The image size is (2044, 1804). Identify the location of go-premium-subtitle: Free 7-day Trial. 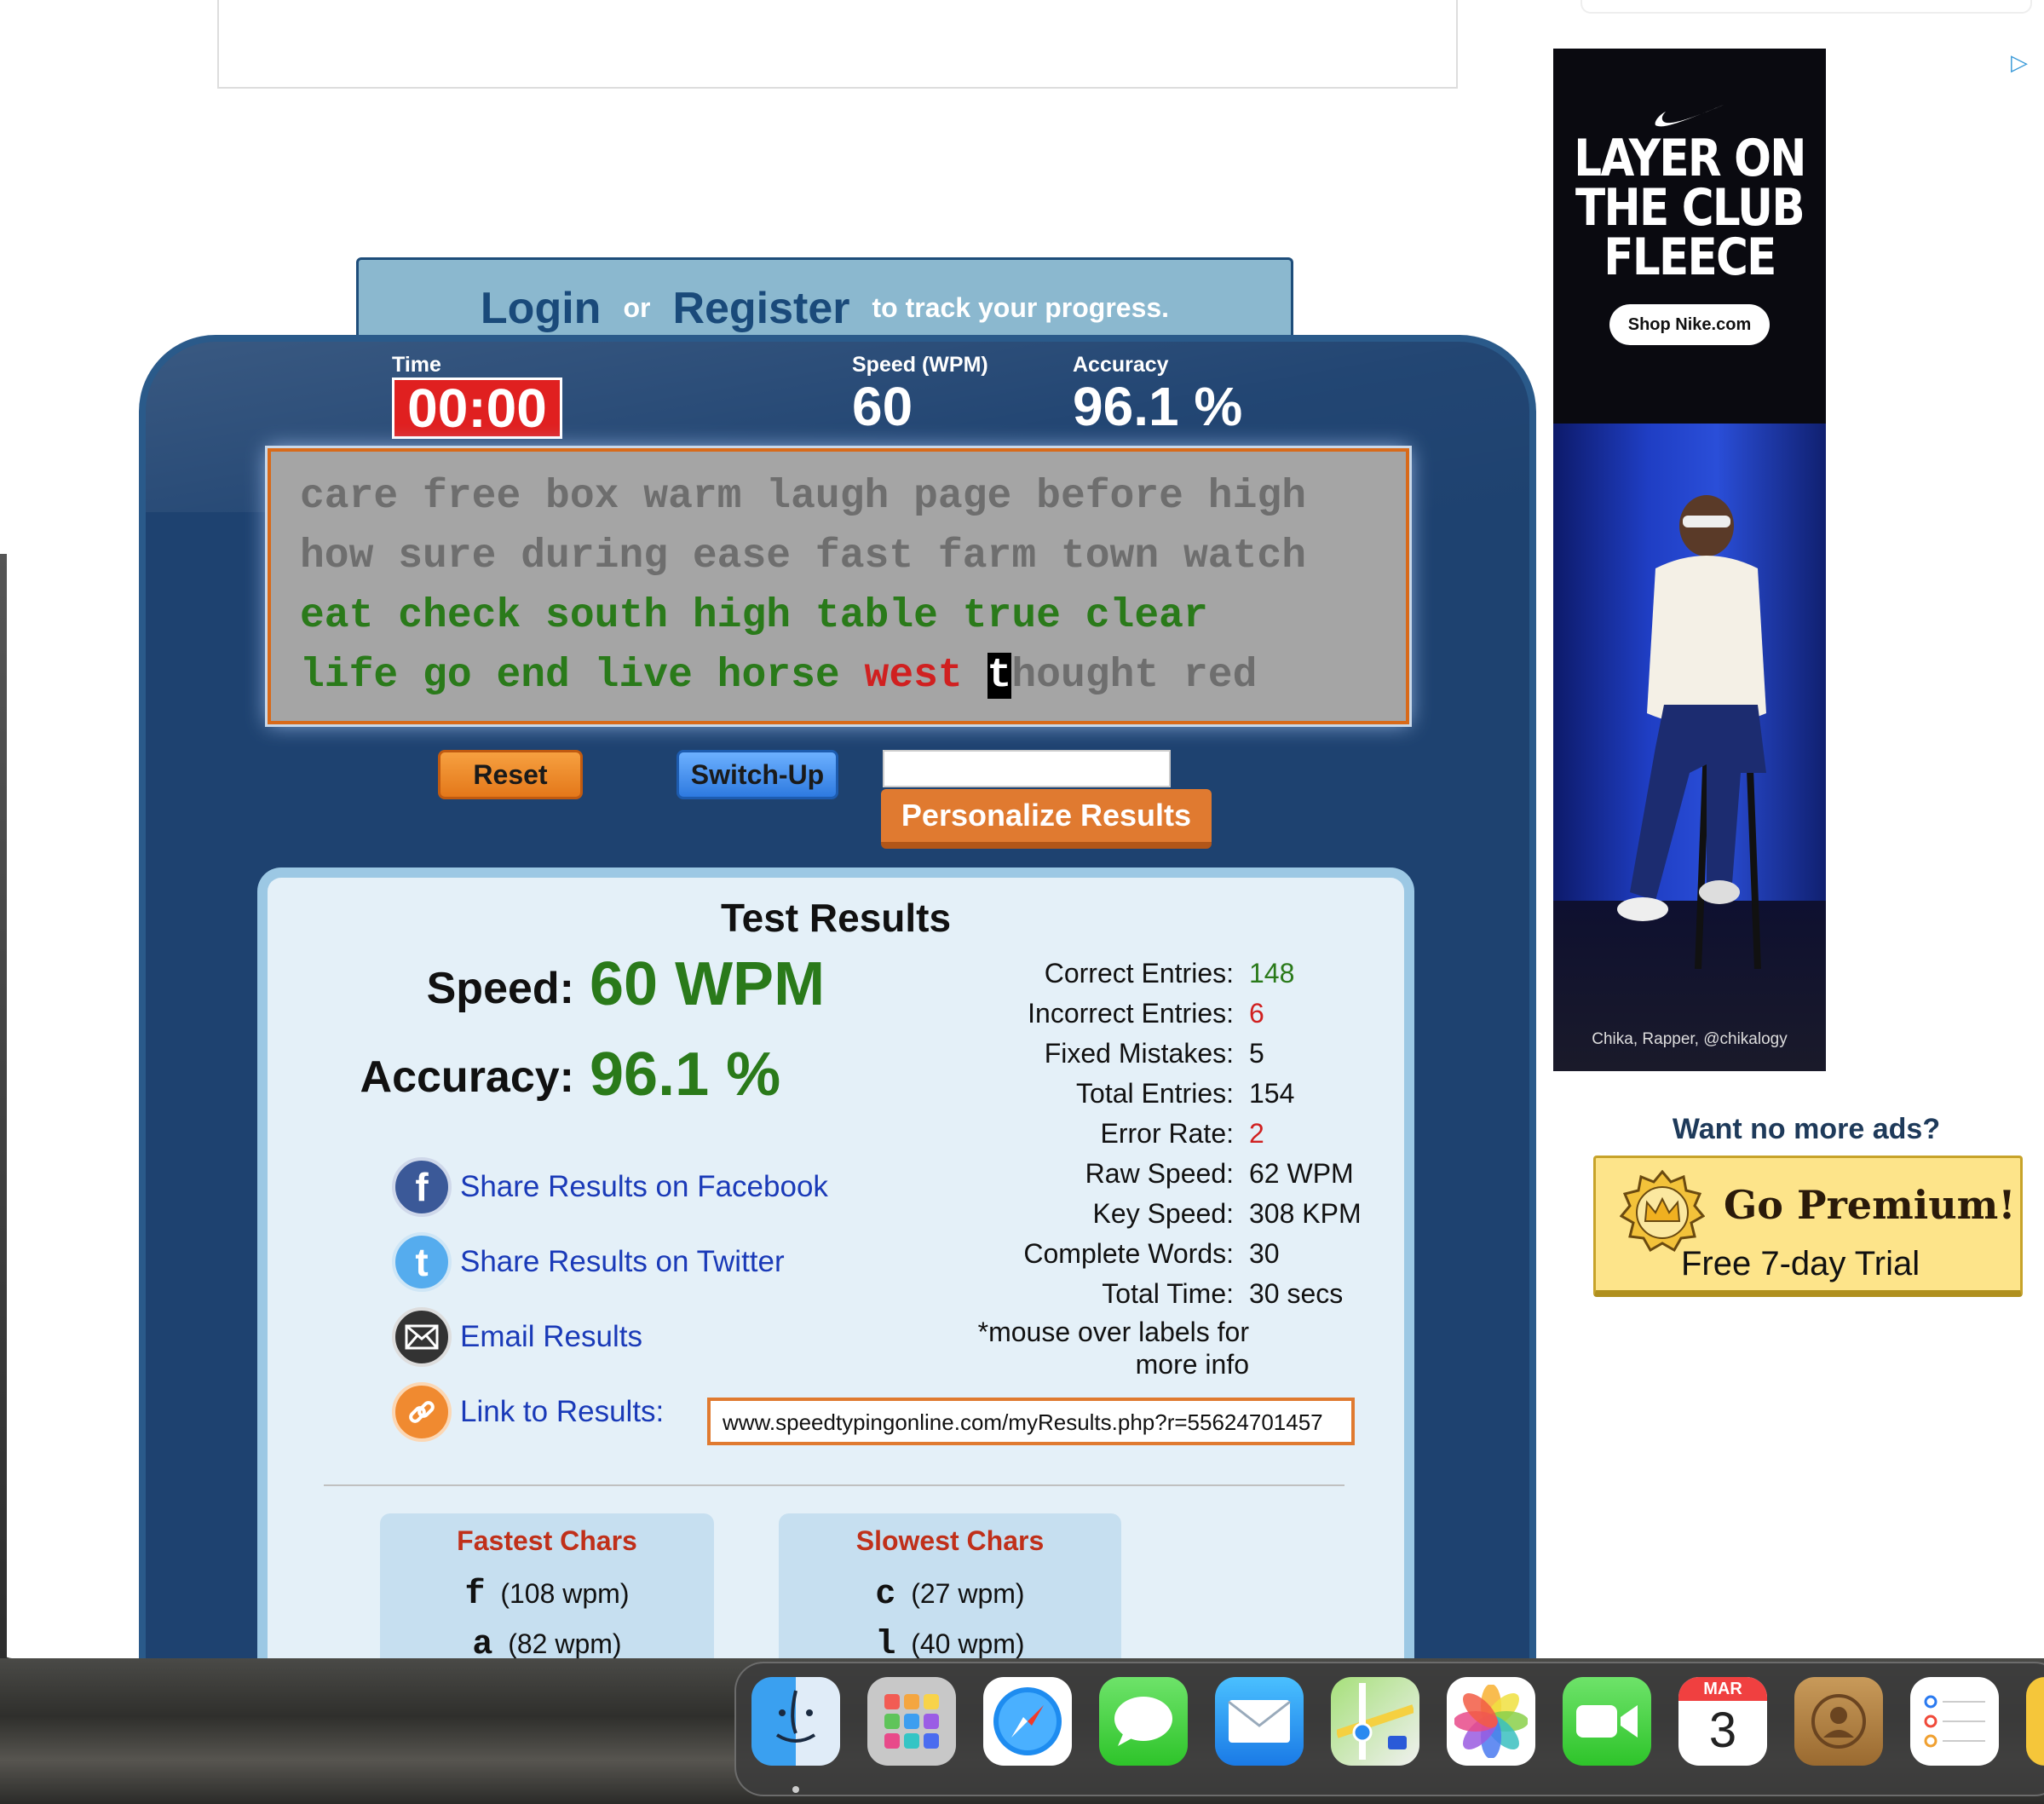
(1800, 1264).